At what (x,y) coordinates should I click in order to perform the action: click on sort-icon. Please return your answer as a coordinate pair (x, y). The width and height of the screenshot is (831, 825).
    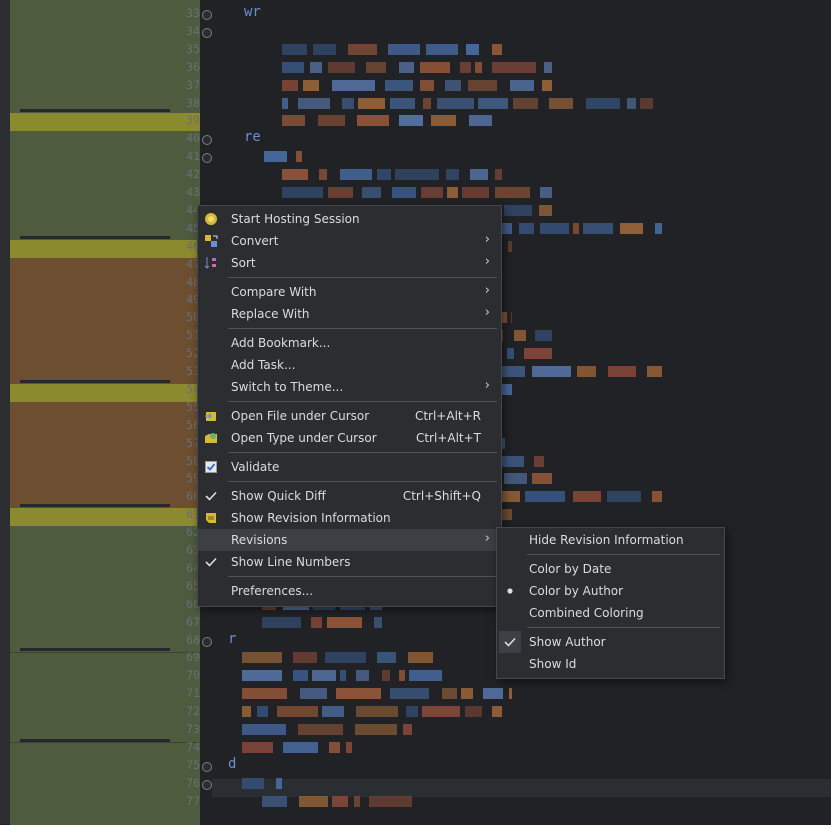
    Looking at the image, I should click on (211, 263).